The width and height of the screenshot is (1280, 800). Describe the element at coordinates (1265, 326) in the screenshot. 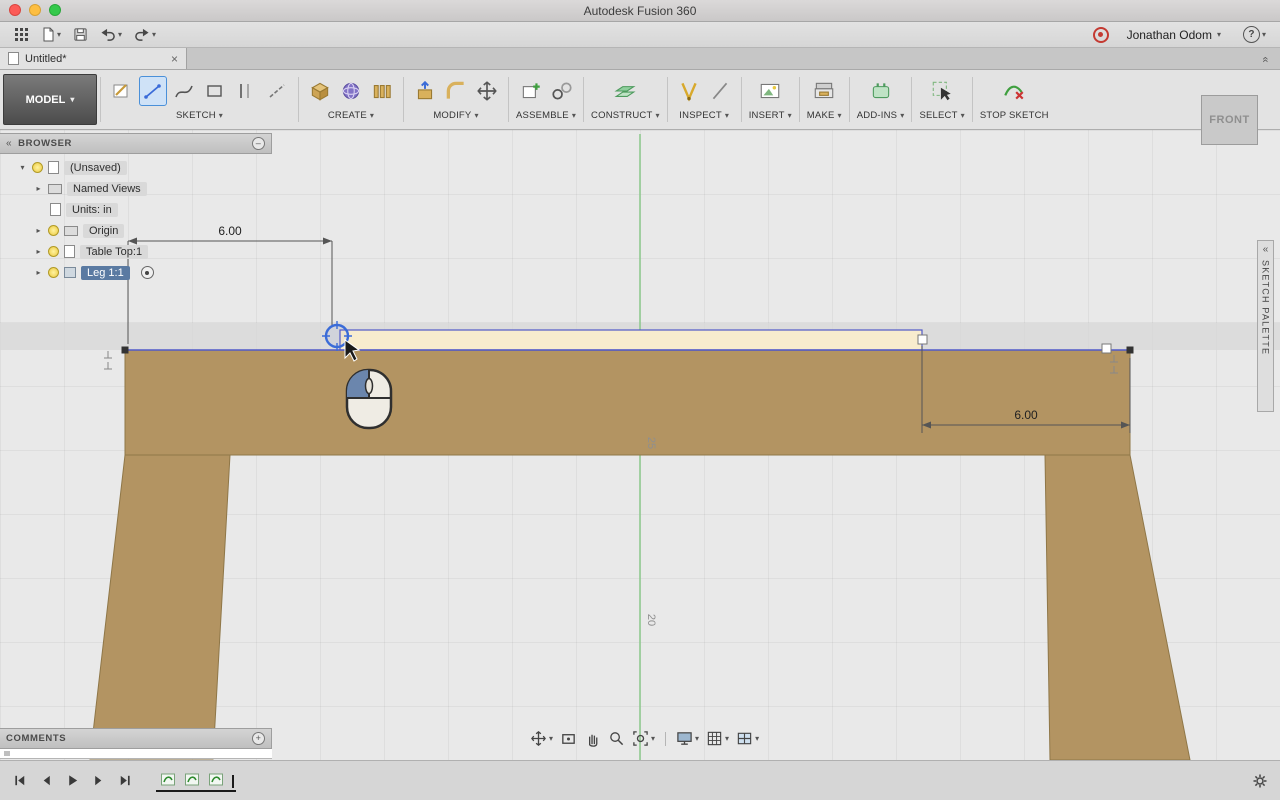

I see `sketch-palette-tab: « SKETCH PALETTE` at that location.